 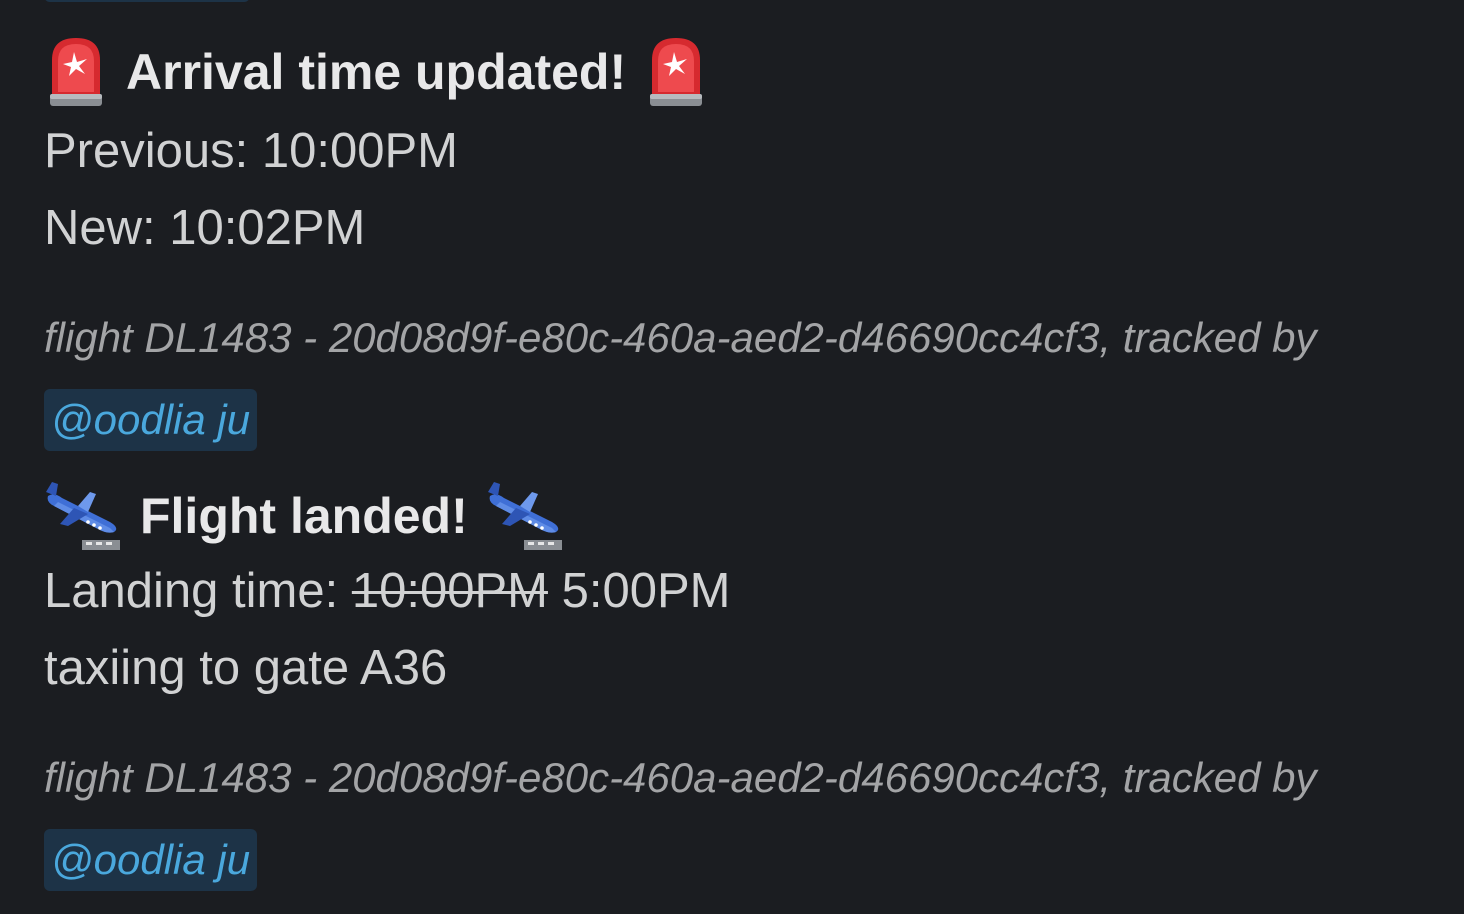 I want to click on new-time: New: 10:02PM, so click(x=205, y=228).